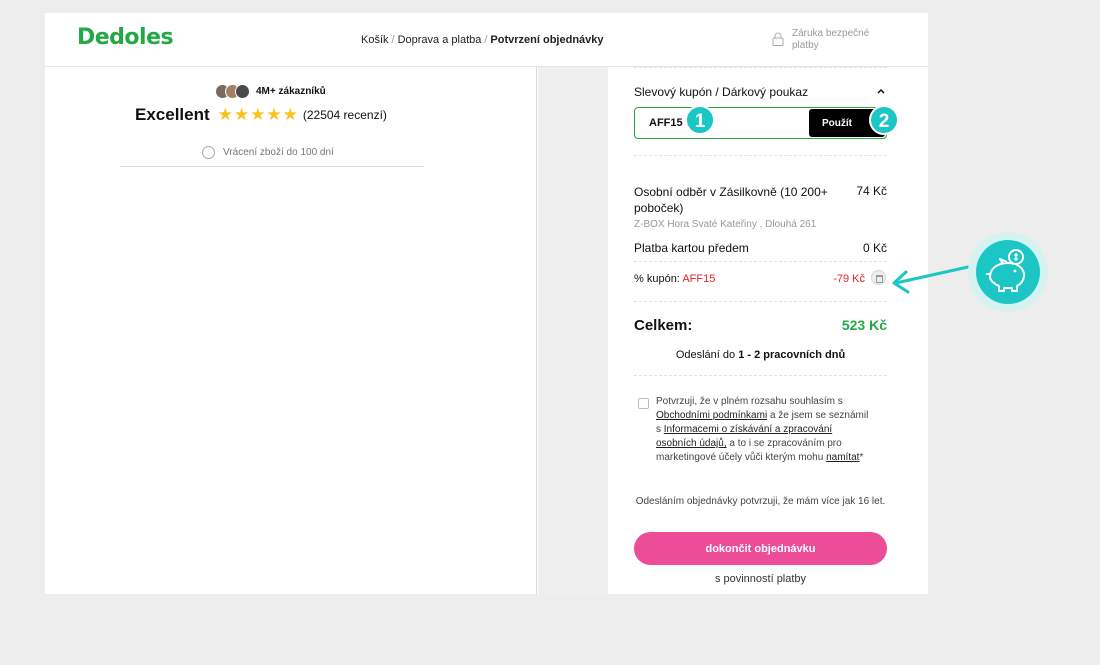  What do you see at coordinates (792, 355) in the screenshot?
I see `dispatch-time: 1 - 2 pracovních dnů` at bounding box center [792, 355].